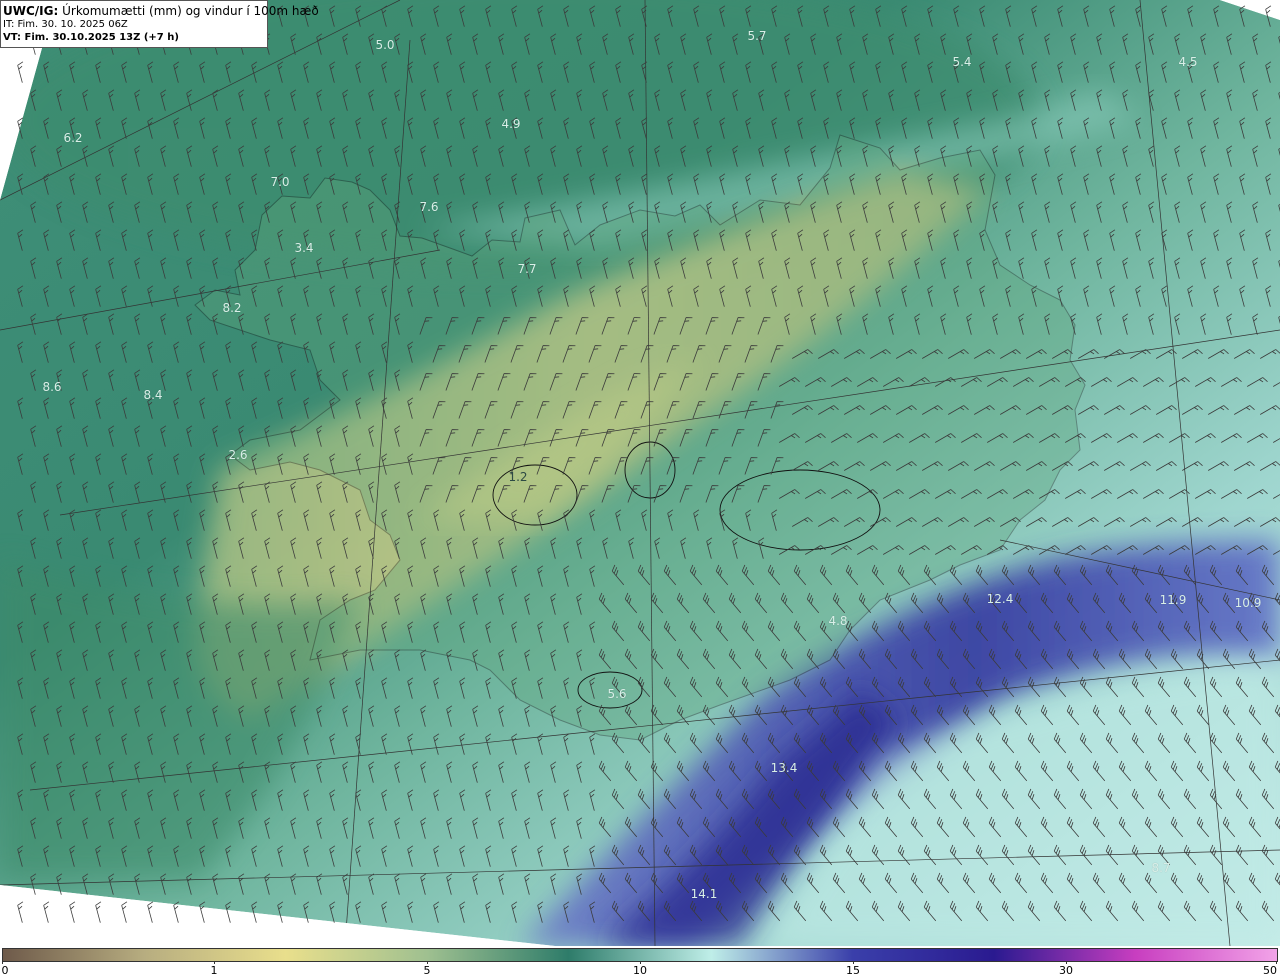 Image resolution: width=1280 pixels, height=978 pixels. I want to click on colorbar-tick-label: 15, so click(853, 970).